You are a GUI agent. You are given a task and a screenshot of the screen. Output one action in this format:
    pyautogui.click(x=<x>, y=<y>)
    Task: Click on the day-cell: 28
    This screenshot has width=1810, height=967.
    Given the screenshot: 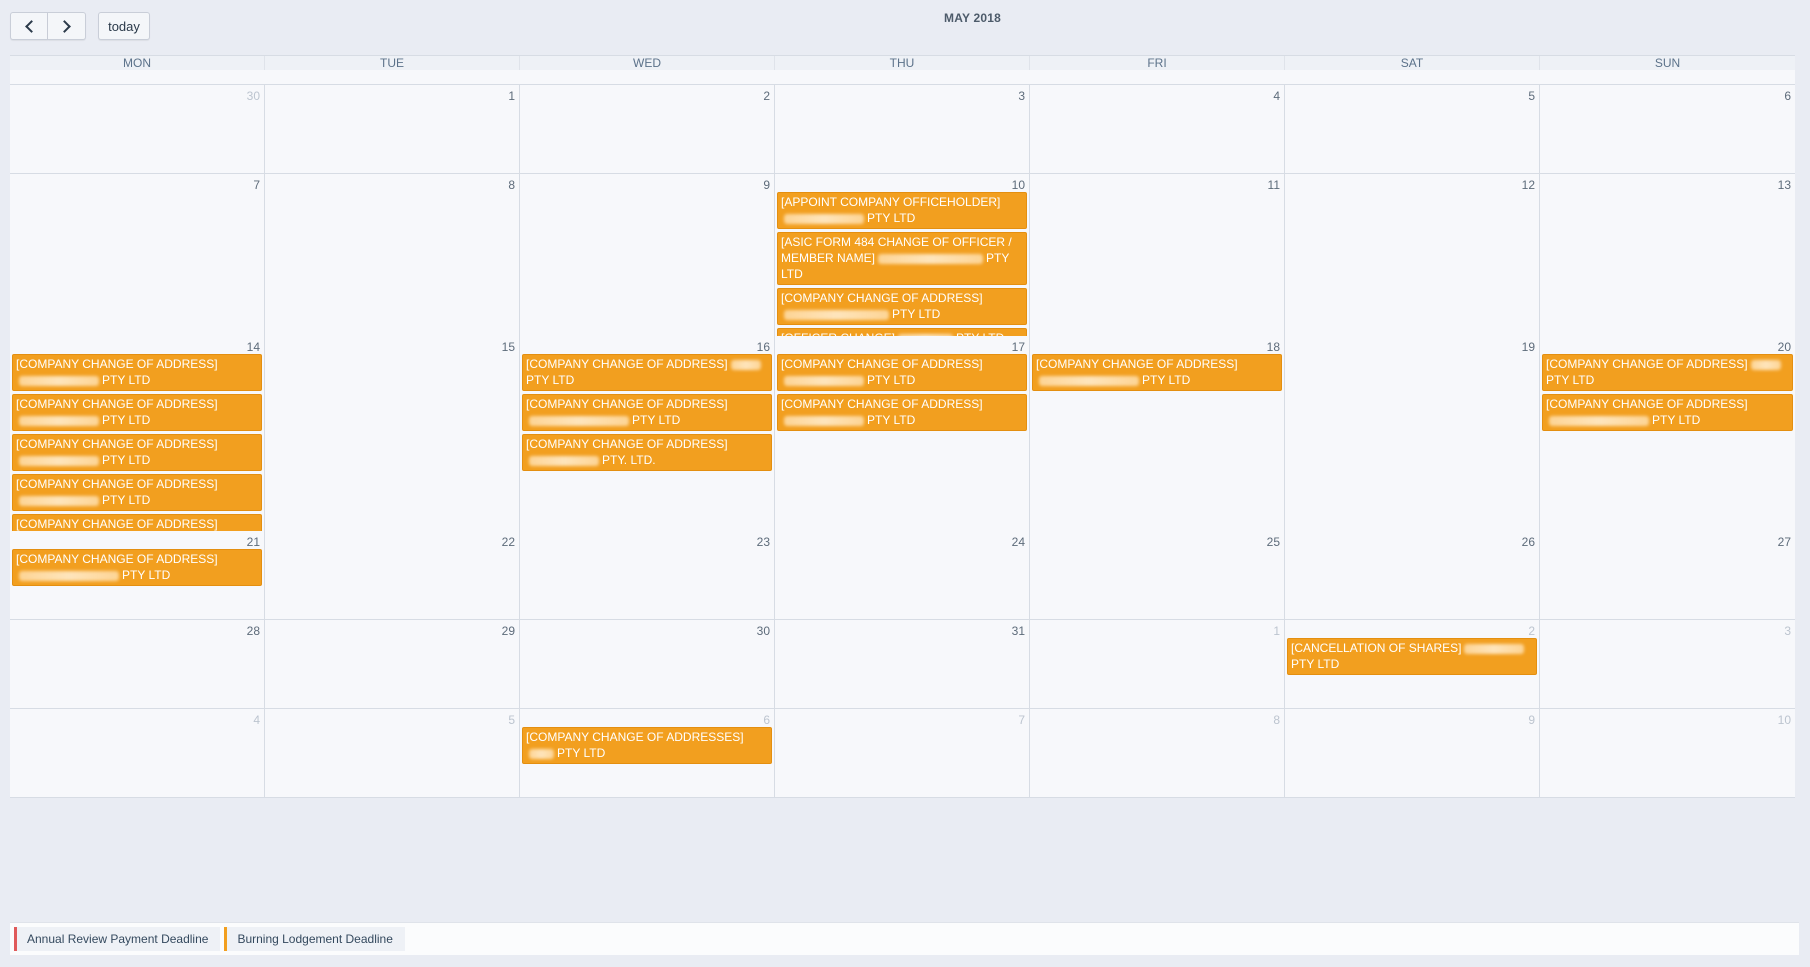 What is the action you would take?
    pyautogui.click(x=137, y=664)
    